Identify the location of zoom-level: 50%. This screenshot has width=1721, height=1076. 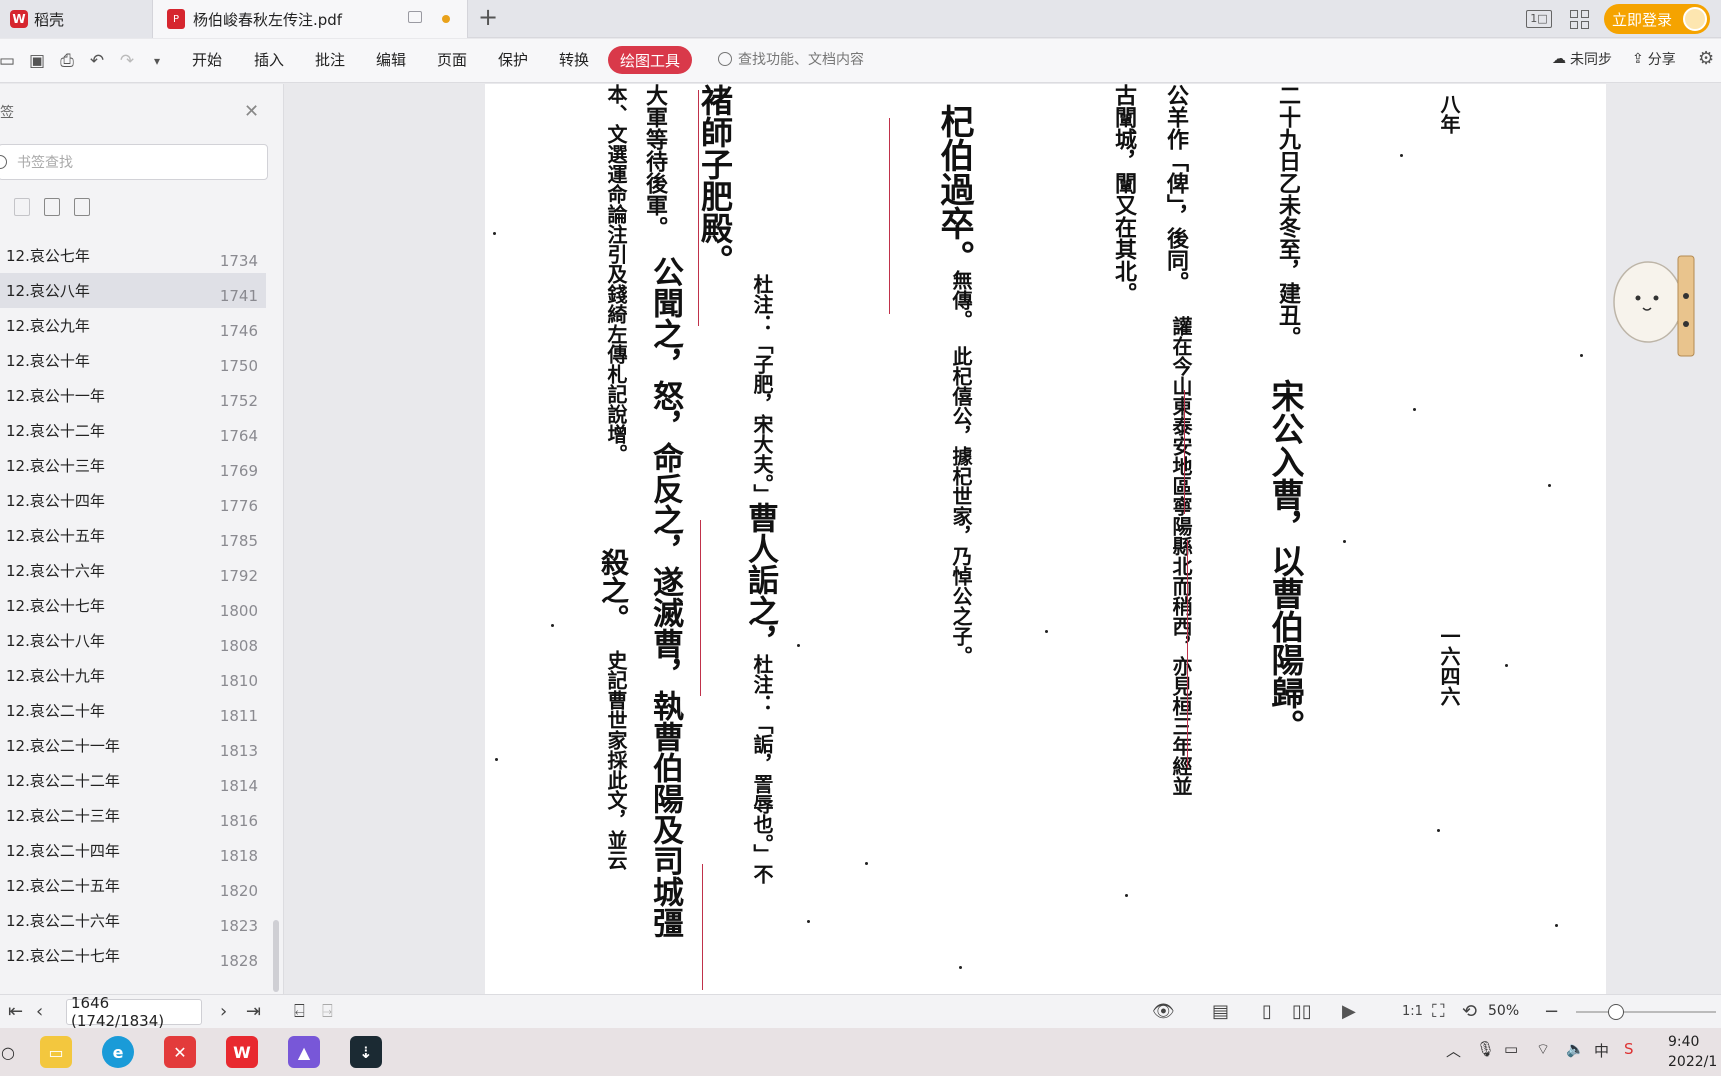
(1503, 1011).